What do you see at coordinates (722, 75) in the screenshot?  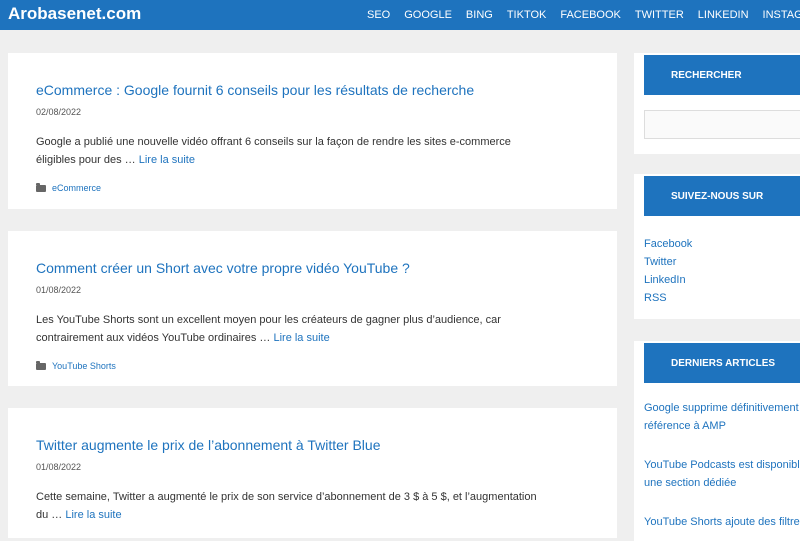 I see `search-widget-title: RECHERCHER` at bounding box center [722, 75].